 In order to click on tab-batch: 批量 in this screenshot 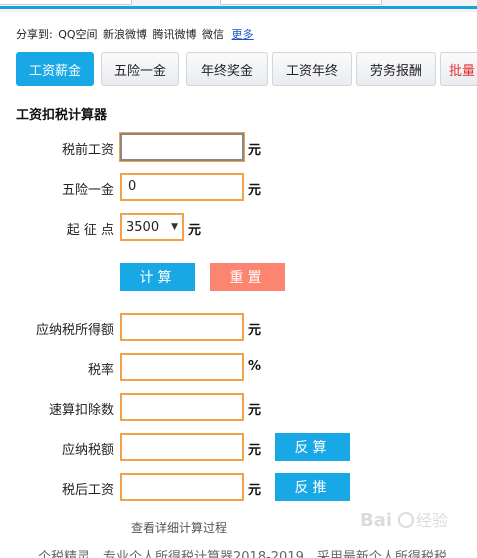, I will do `click(458, 69)`.